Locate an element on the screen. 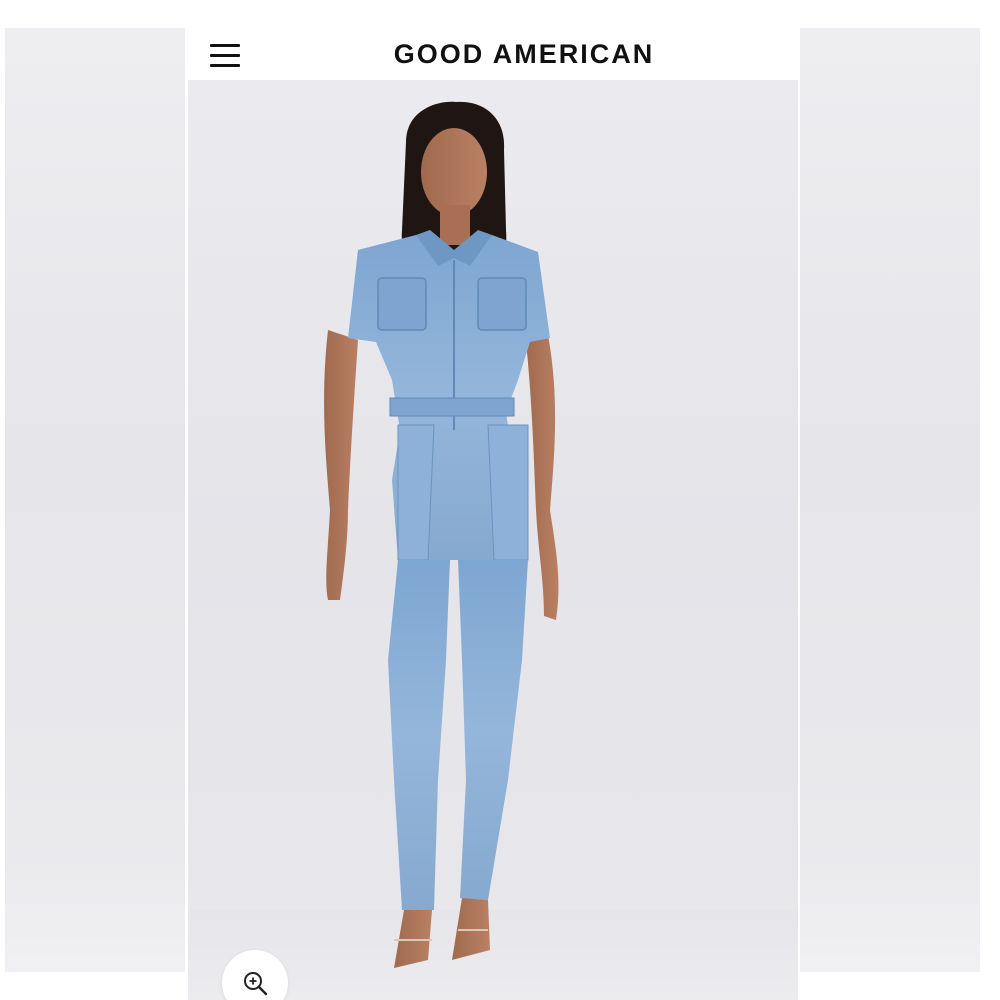 Image resolution: width=1000 pixels, height=1000 pixels. zoom-in-icon is located at coordinates (256, 984).